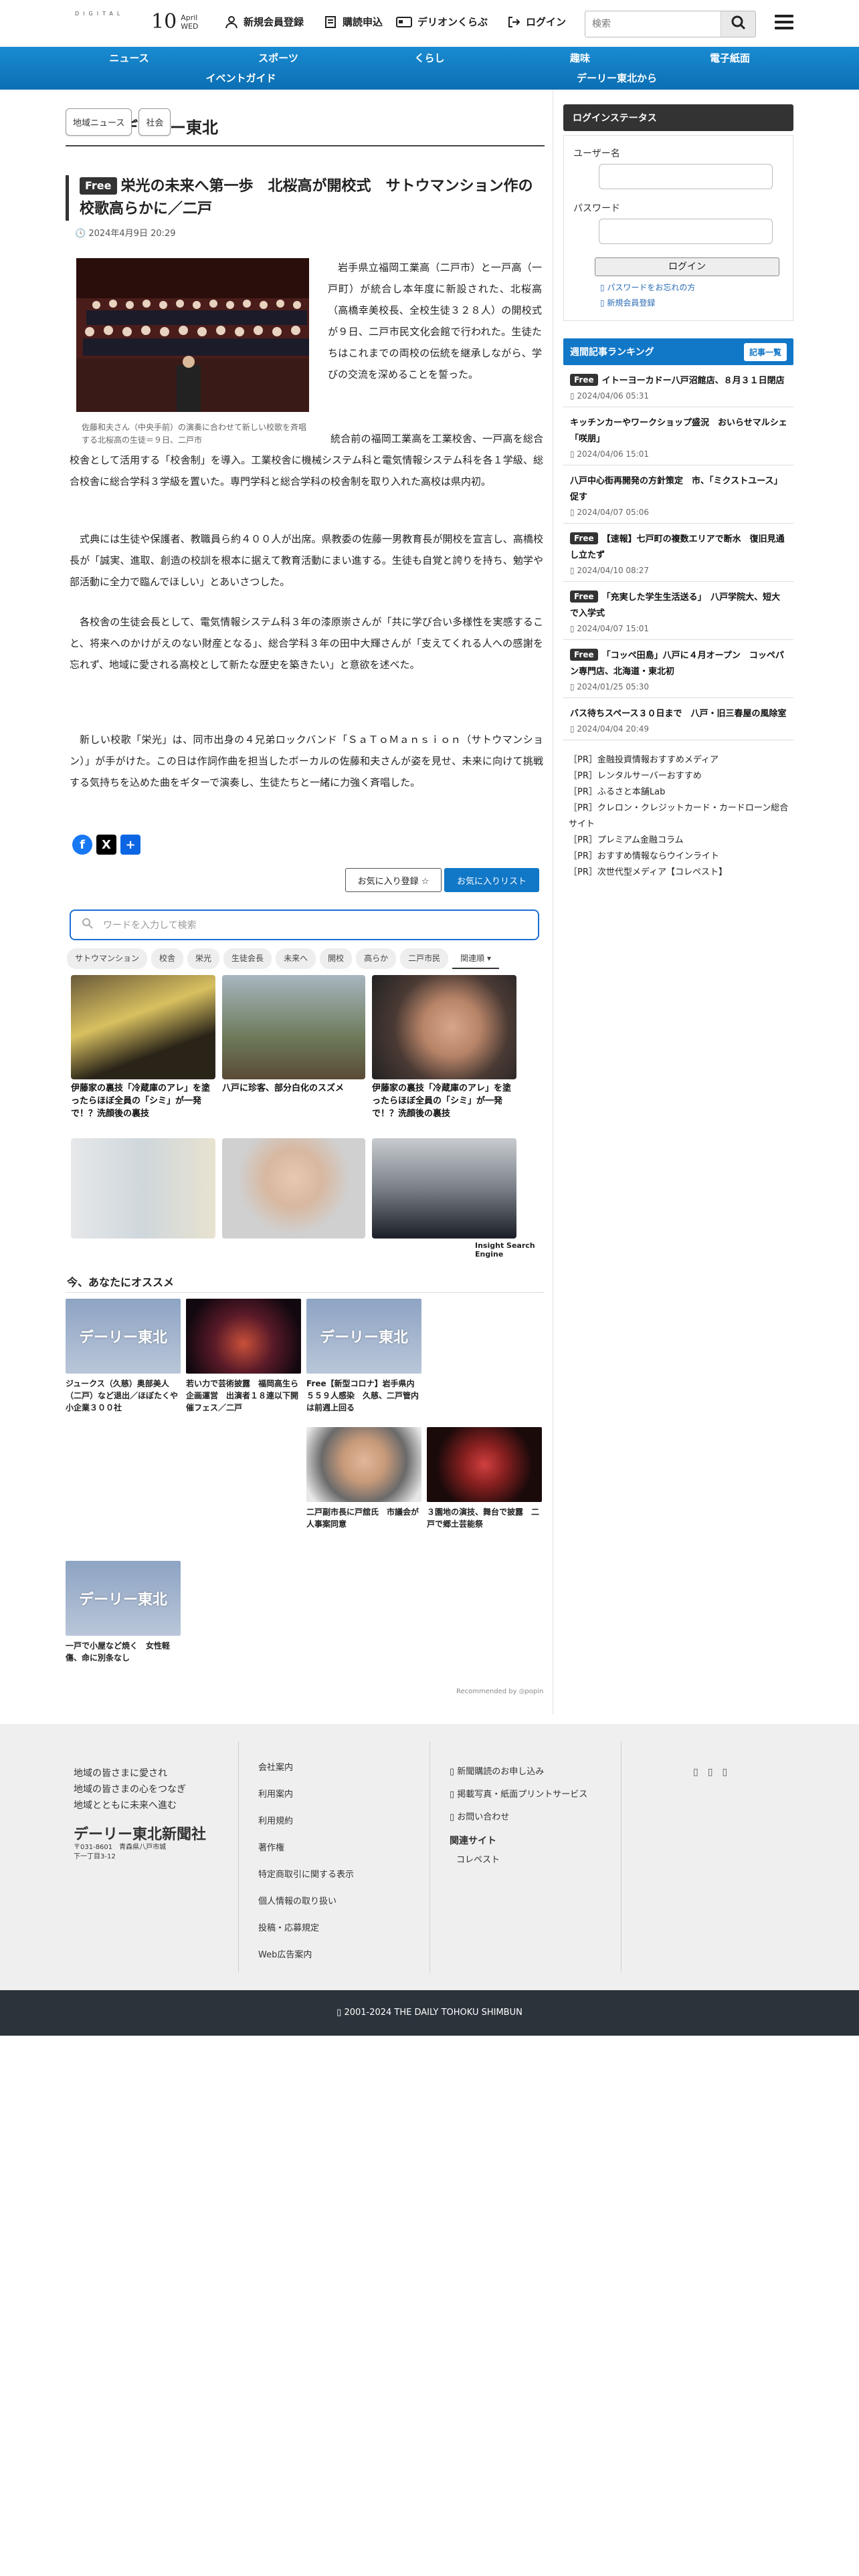 The height and width of the screenshot is (2576, 859). I want to click on favorite-list-button: お気に入りリスト, so click(492, 880).